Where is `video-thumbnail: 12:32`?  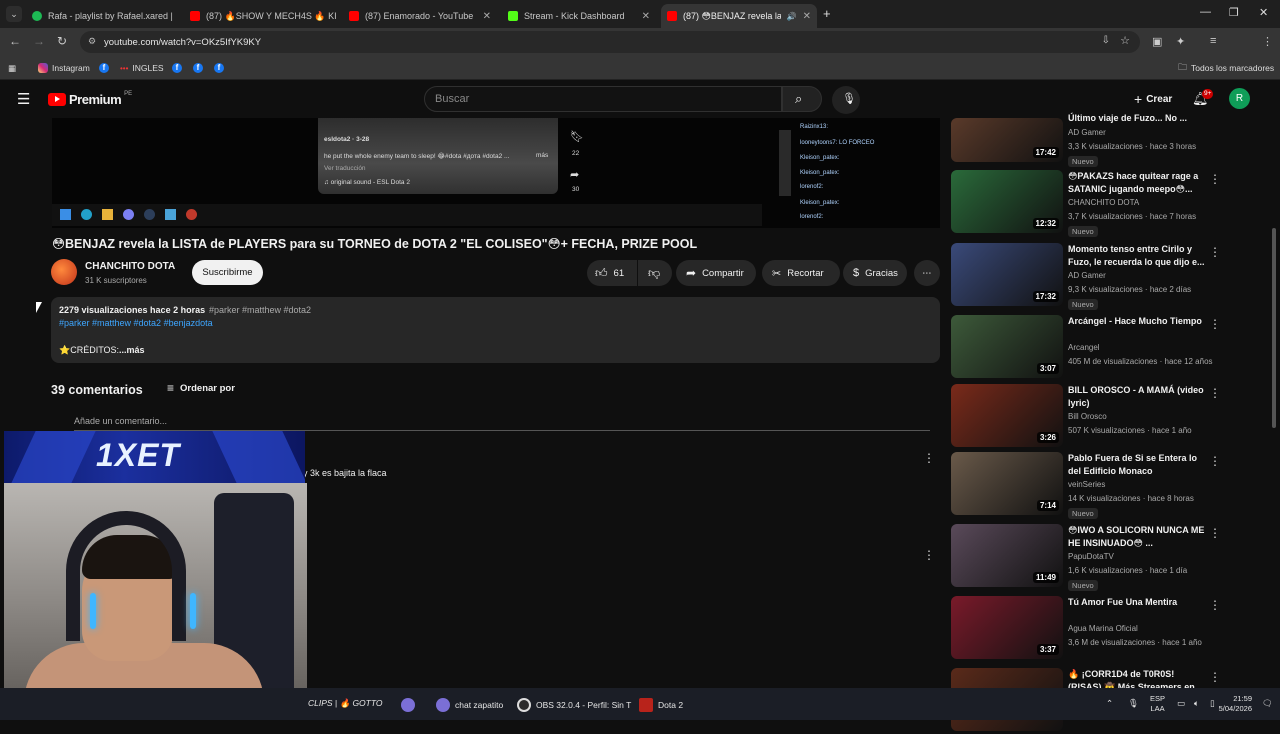
video-thumbnail: 12:32 is located at coordinates (1007, 201).